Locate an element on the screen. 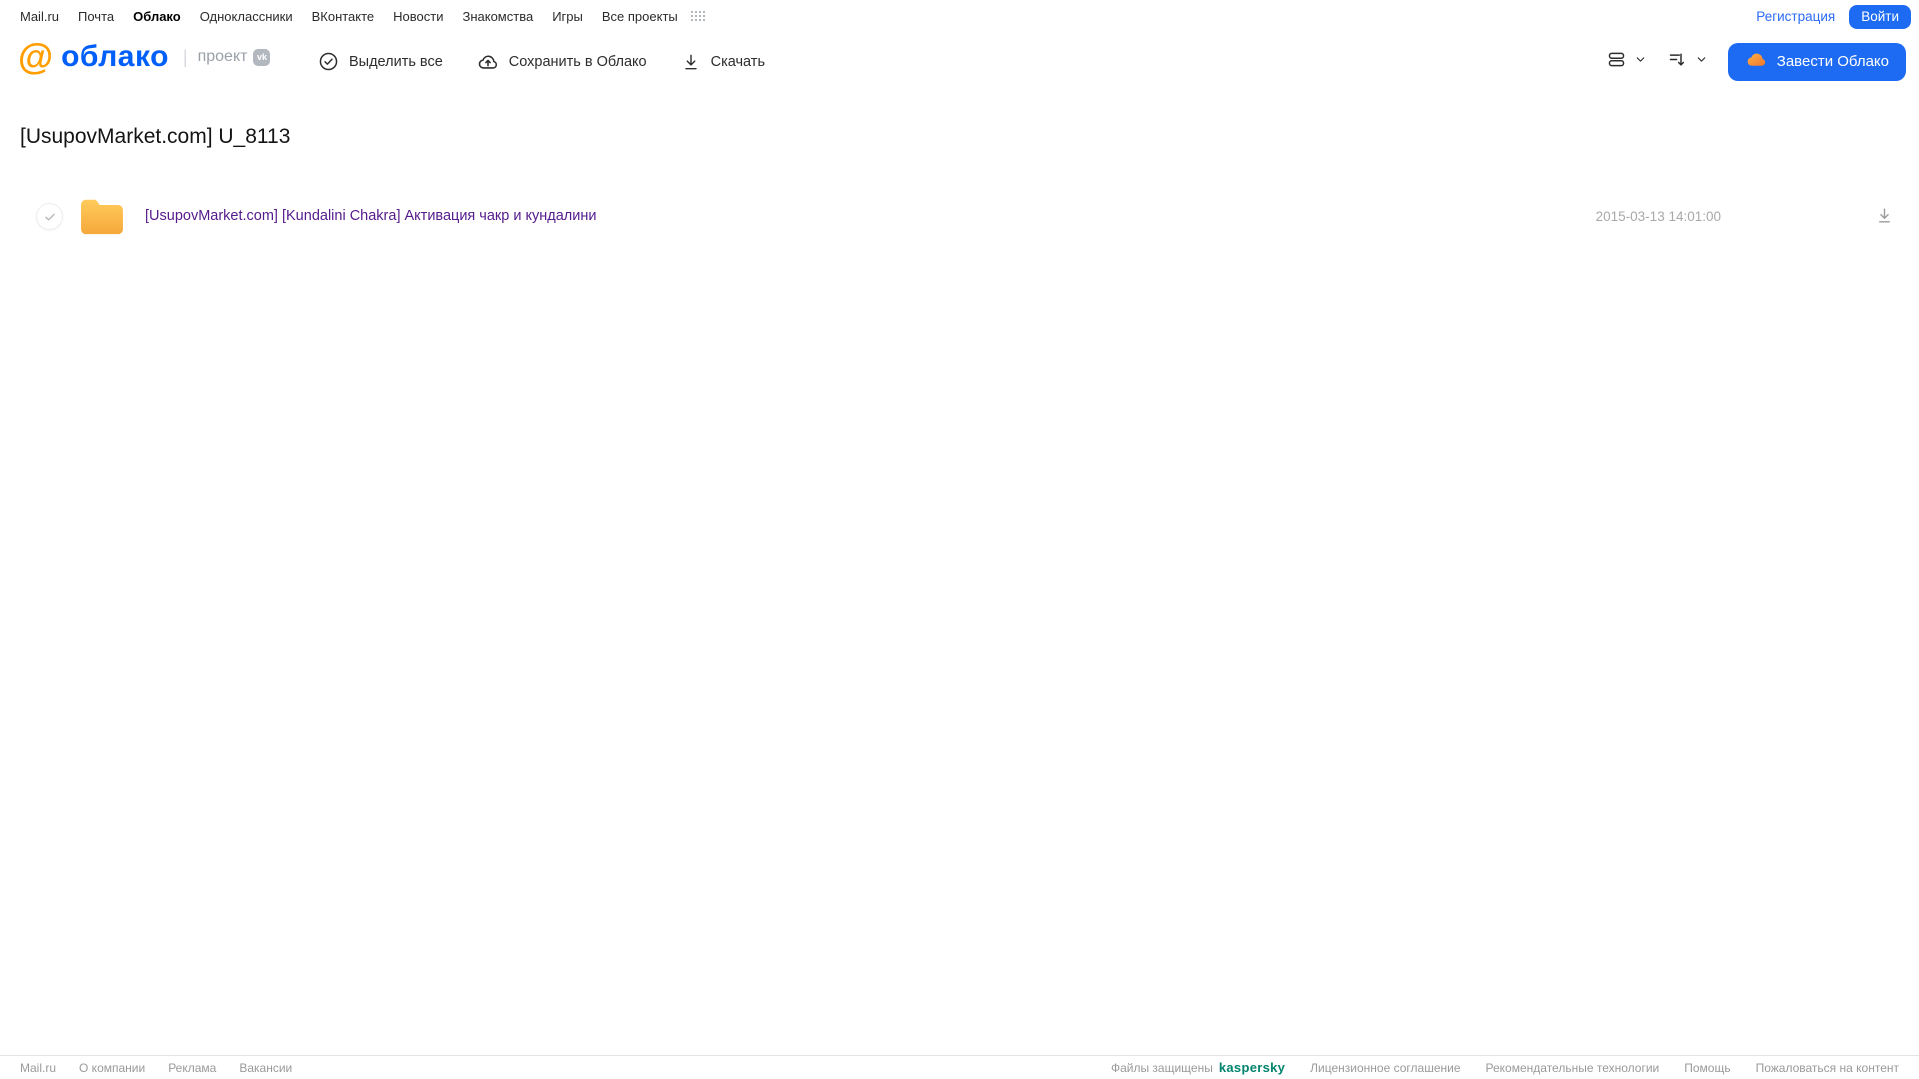 This screenshot has width=1919, height=1079. view-mode-selector is located at coordinates (1626, 62).